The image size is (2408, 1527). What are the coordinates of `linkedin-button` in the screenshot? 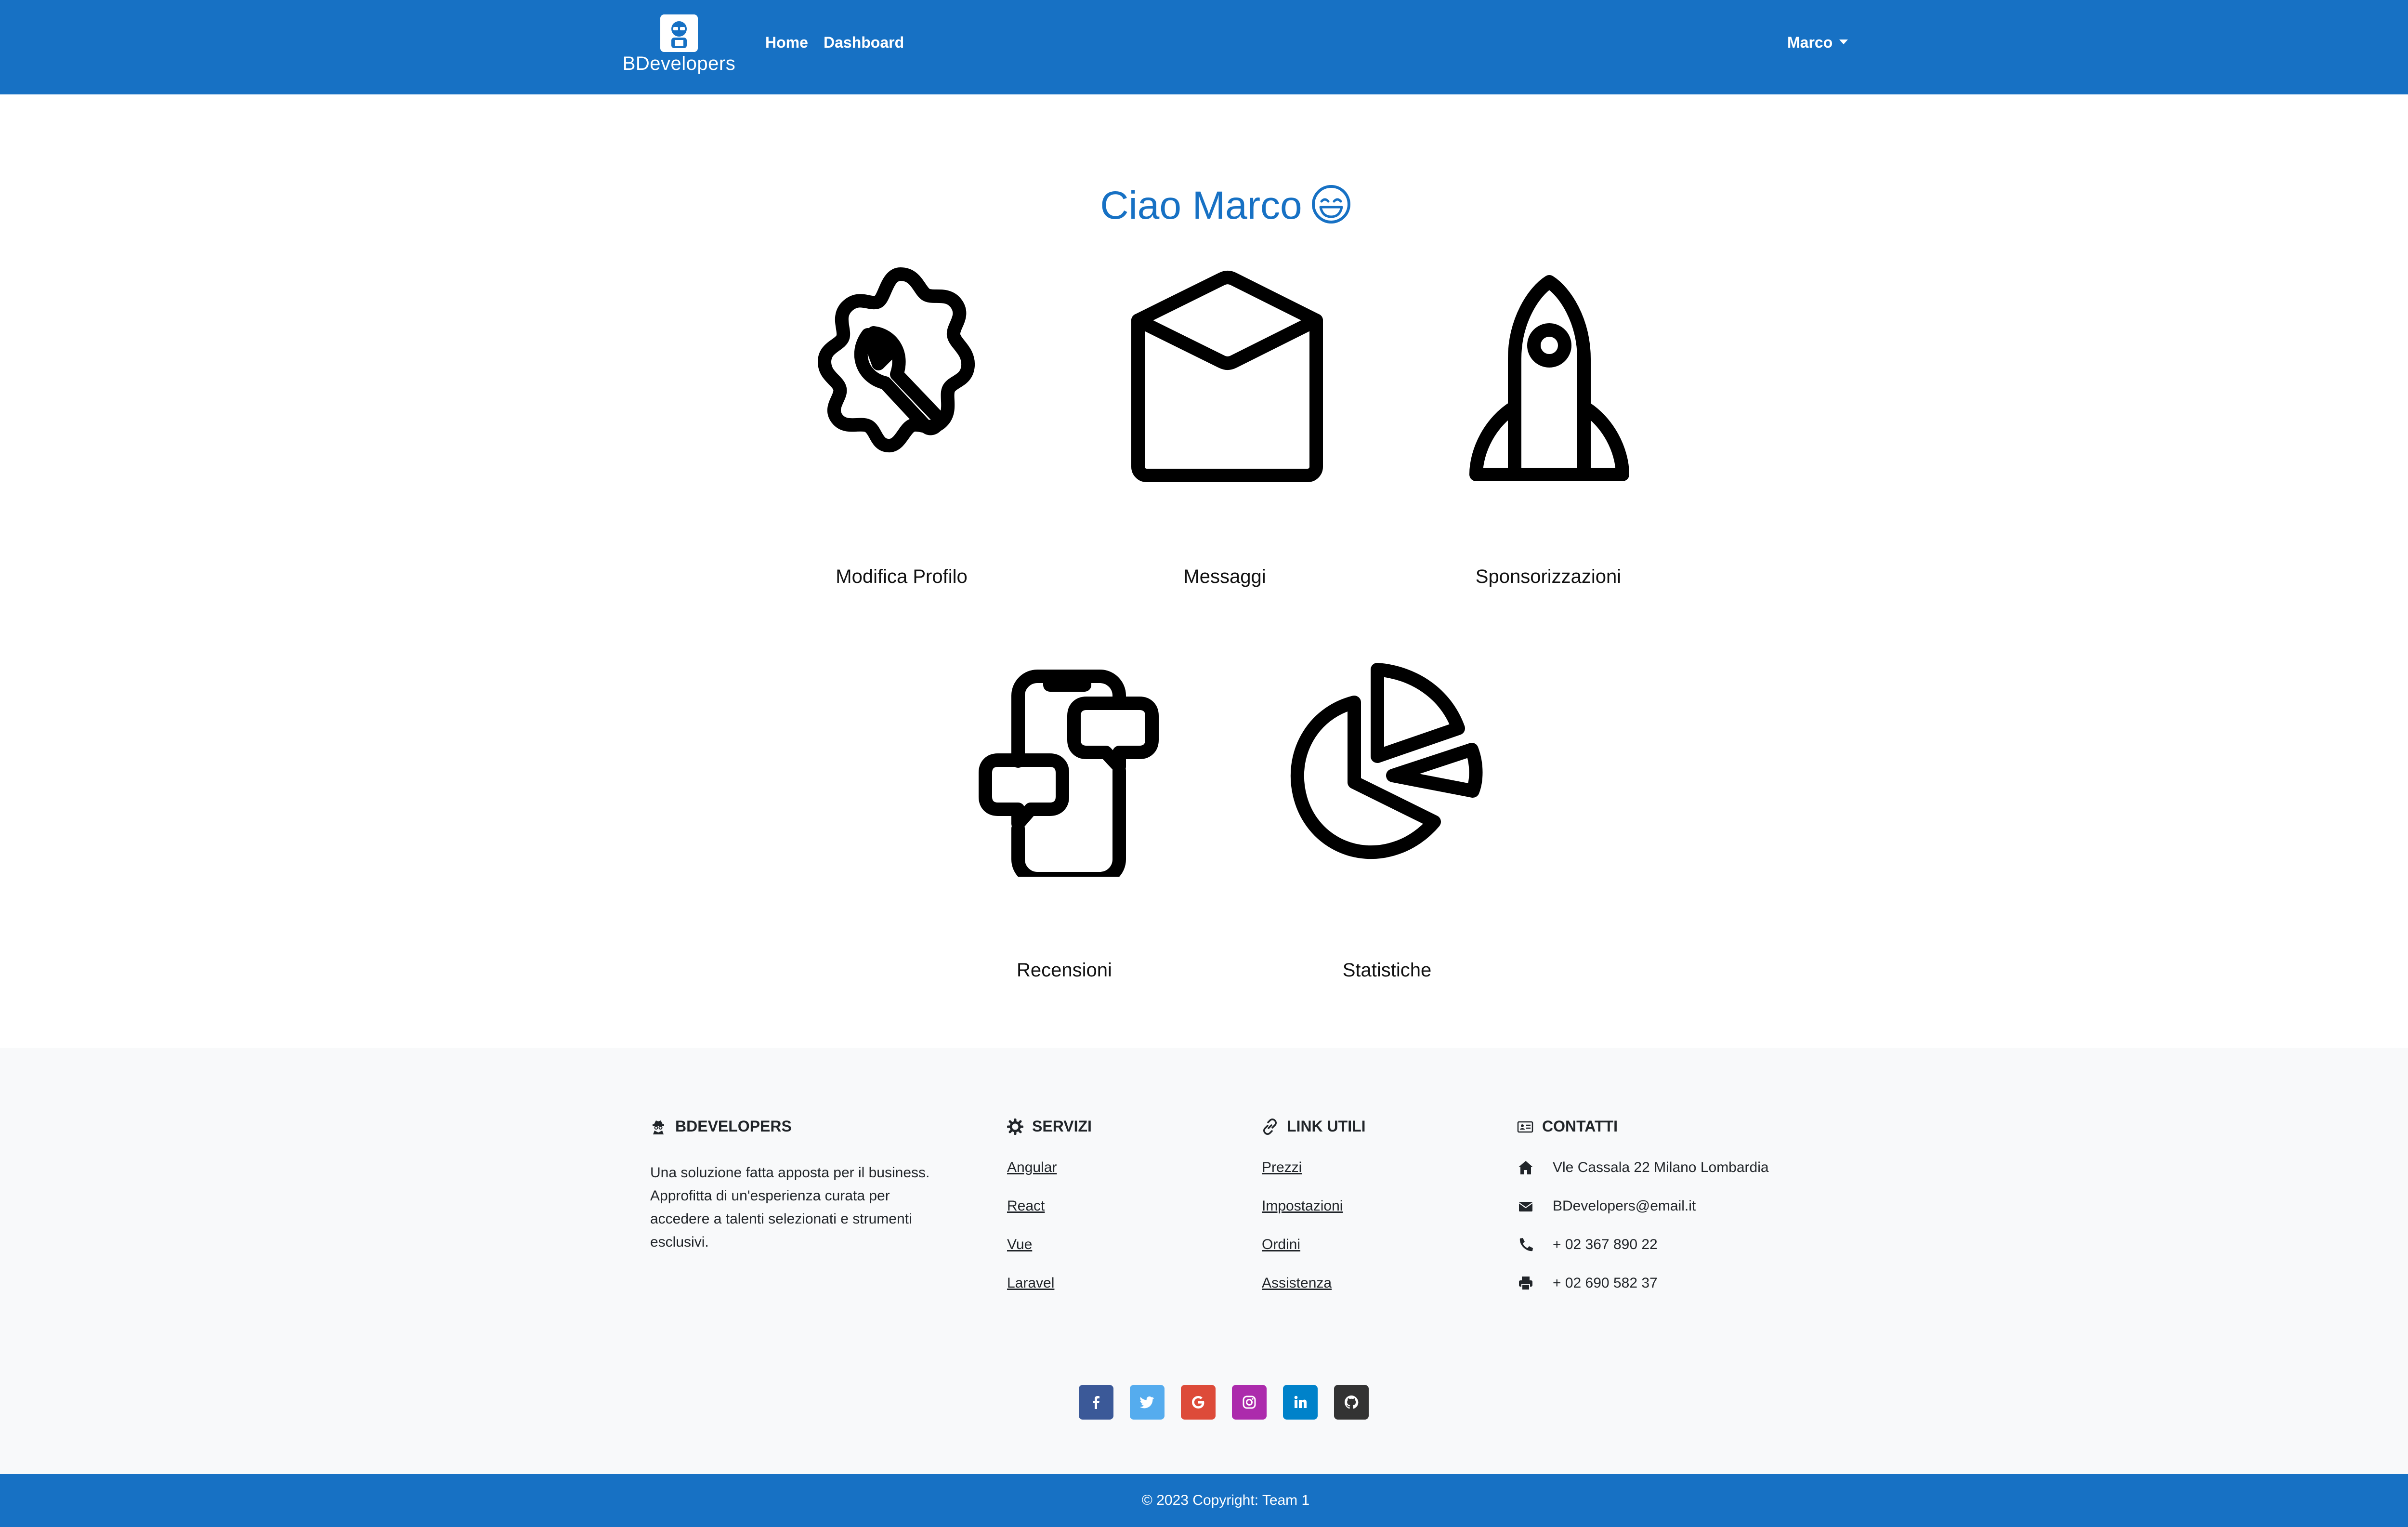 It's located at (1300, 1402).